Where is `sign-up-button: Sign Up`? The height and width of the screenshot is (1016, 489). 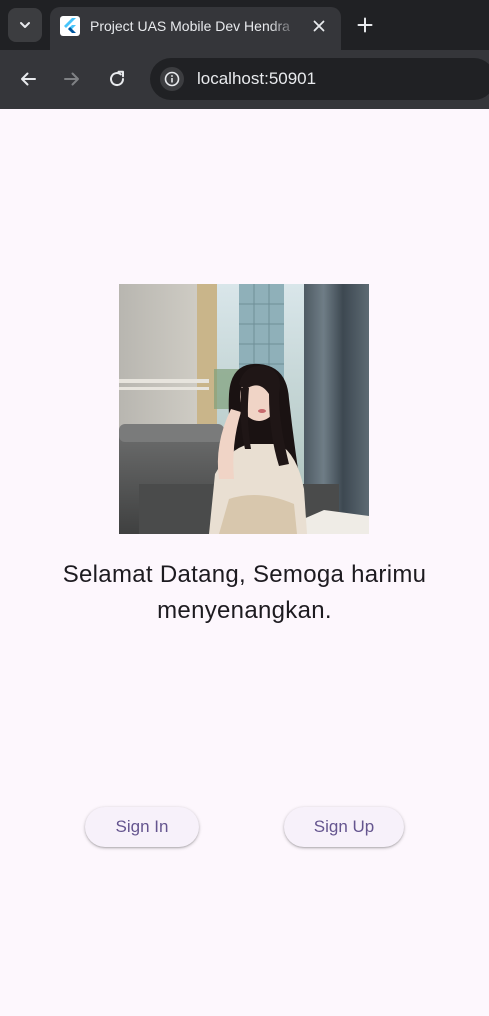
sign-up-button: Sign Up is located at coordinates (344, 827).